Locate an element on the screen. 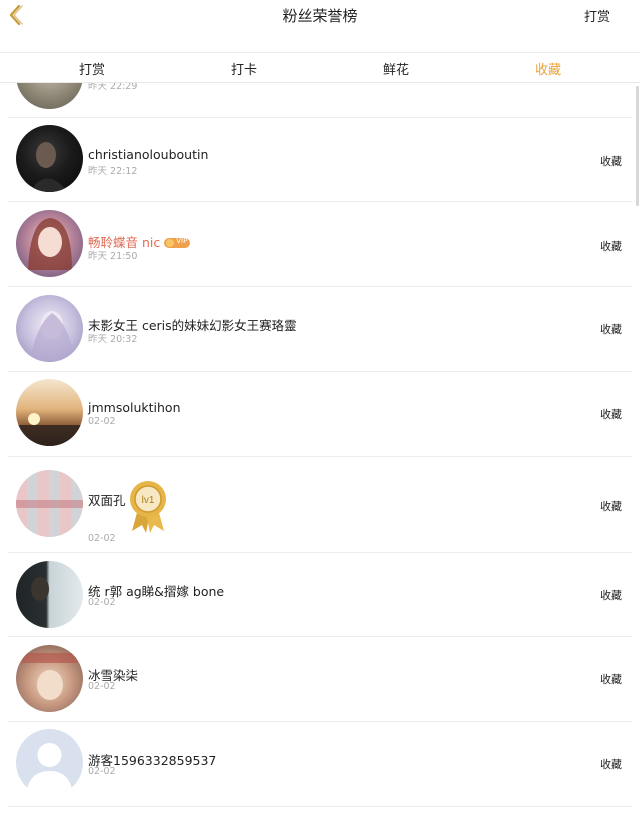 This screenshot has width=640, height=816. tip-button: 打赏 is located at coordinates (597, 15).